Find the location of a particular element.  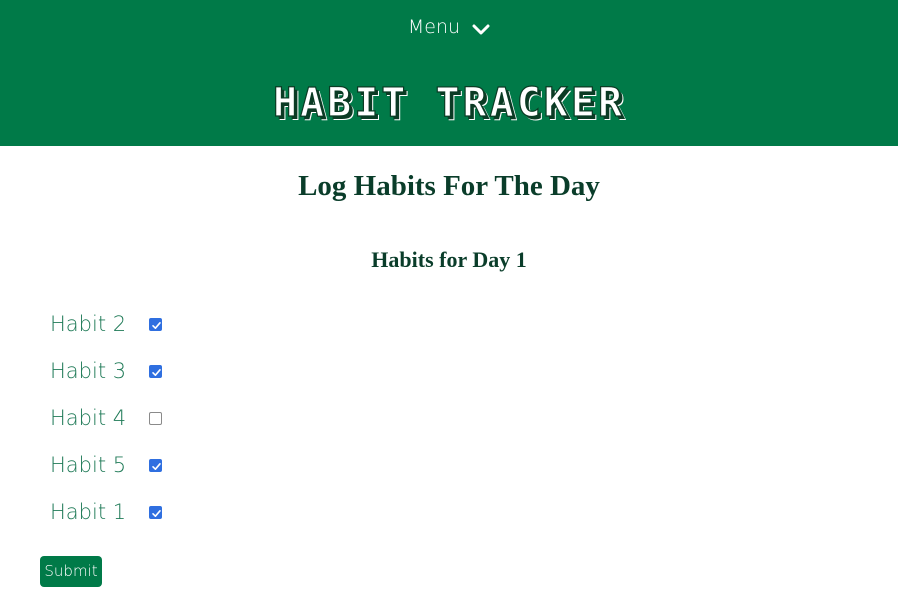

chevron-down-icon is located at coordinates (481, 27).